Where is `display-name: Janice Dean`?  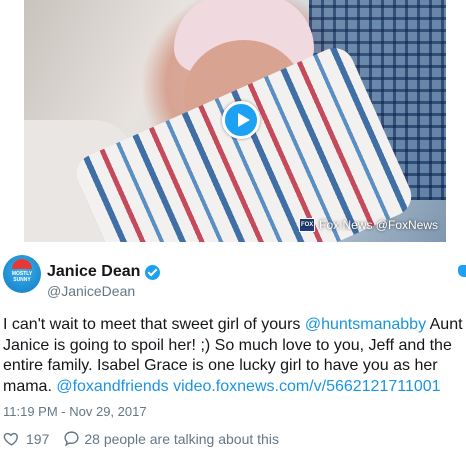 display-name: Janice Dean is located at coordinates (93, 272).